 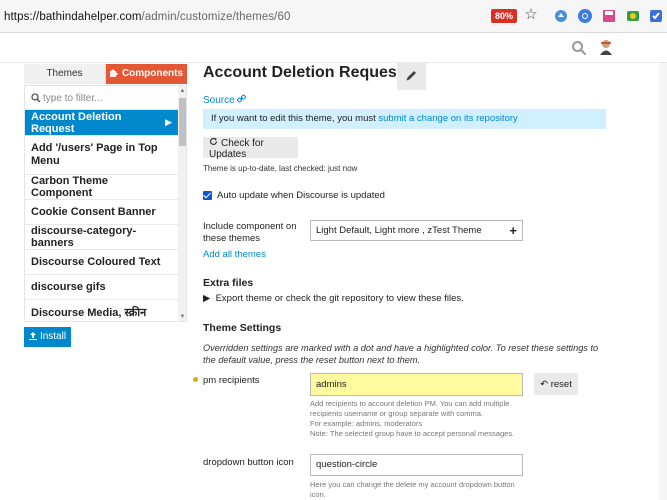 What do you see at coordinates (318, 494) in the screenshot?
I see `help-line: icon.` at bounding box center [318, 494].